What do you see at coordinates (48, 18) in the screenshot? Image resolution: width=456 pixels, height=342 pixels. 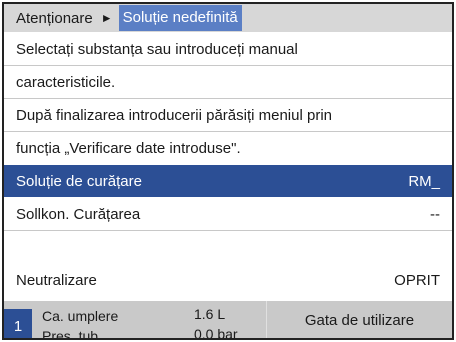 I see `breadcrumb-root: Atenționare` at bounding box center [48, 18].